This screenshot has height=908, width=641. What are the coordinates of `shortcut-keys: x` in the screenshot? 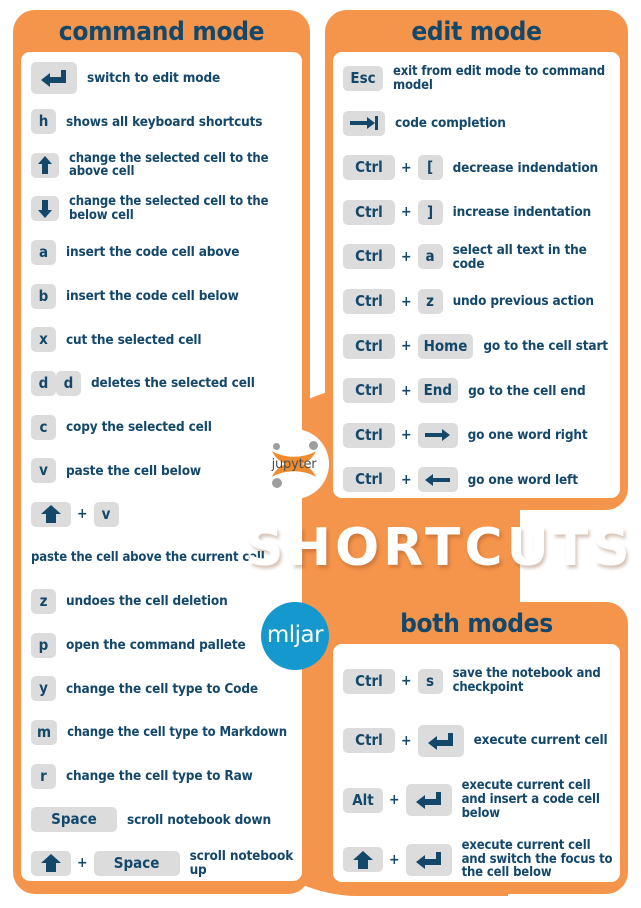 It's located at (43, 340).